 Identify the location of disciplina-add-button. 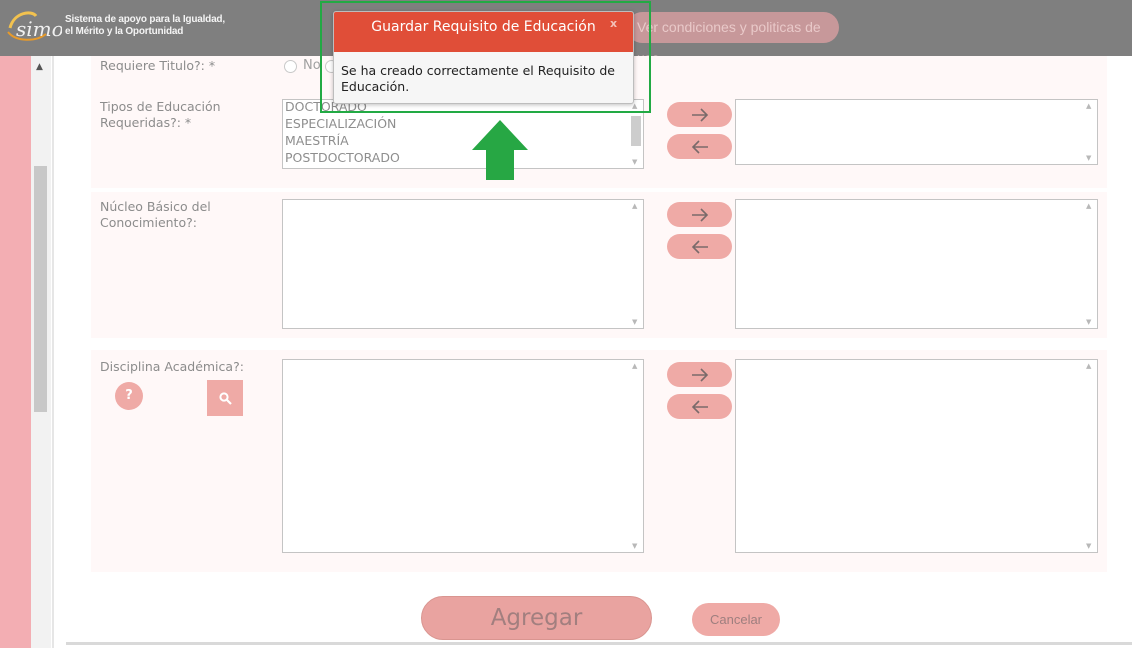
(699, 374).